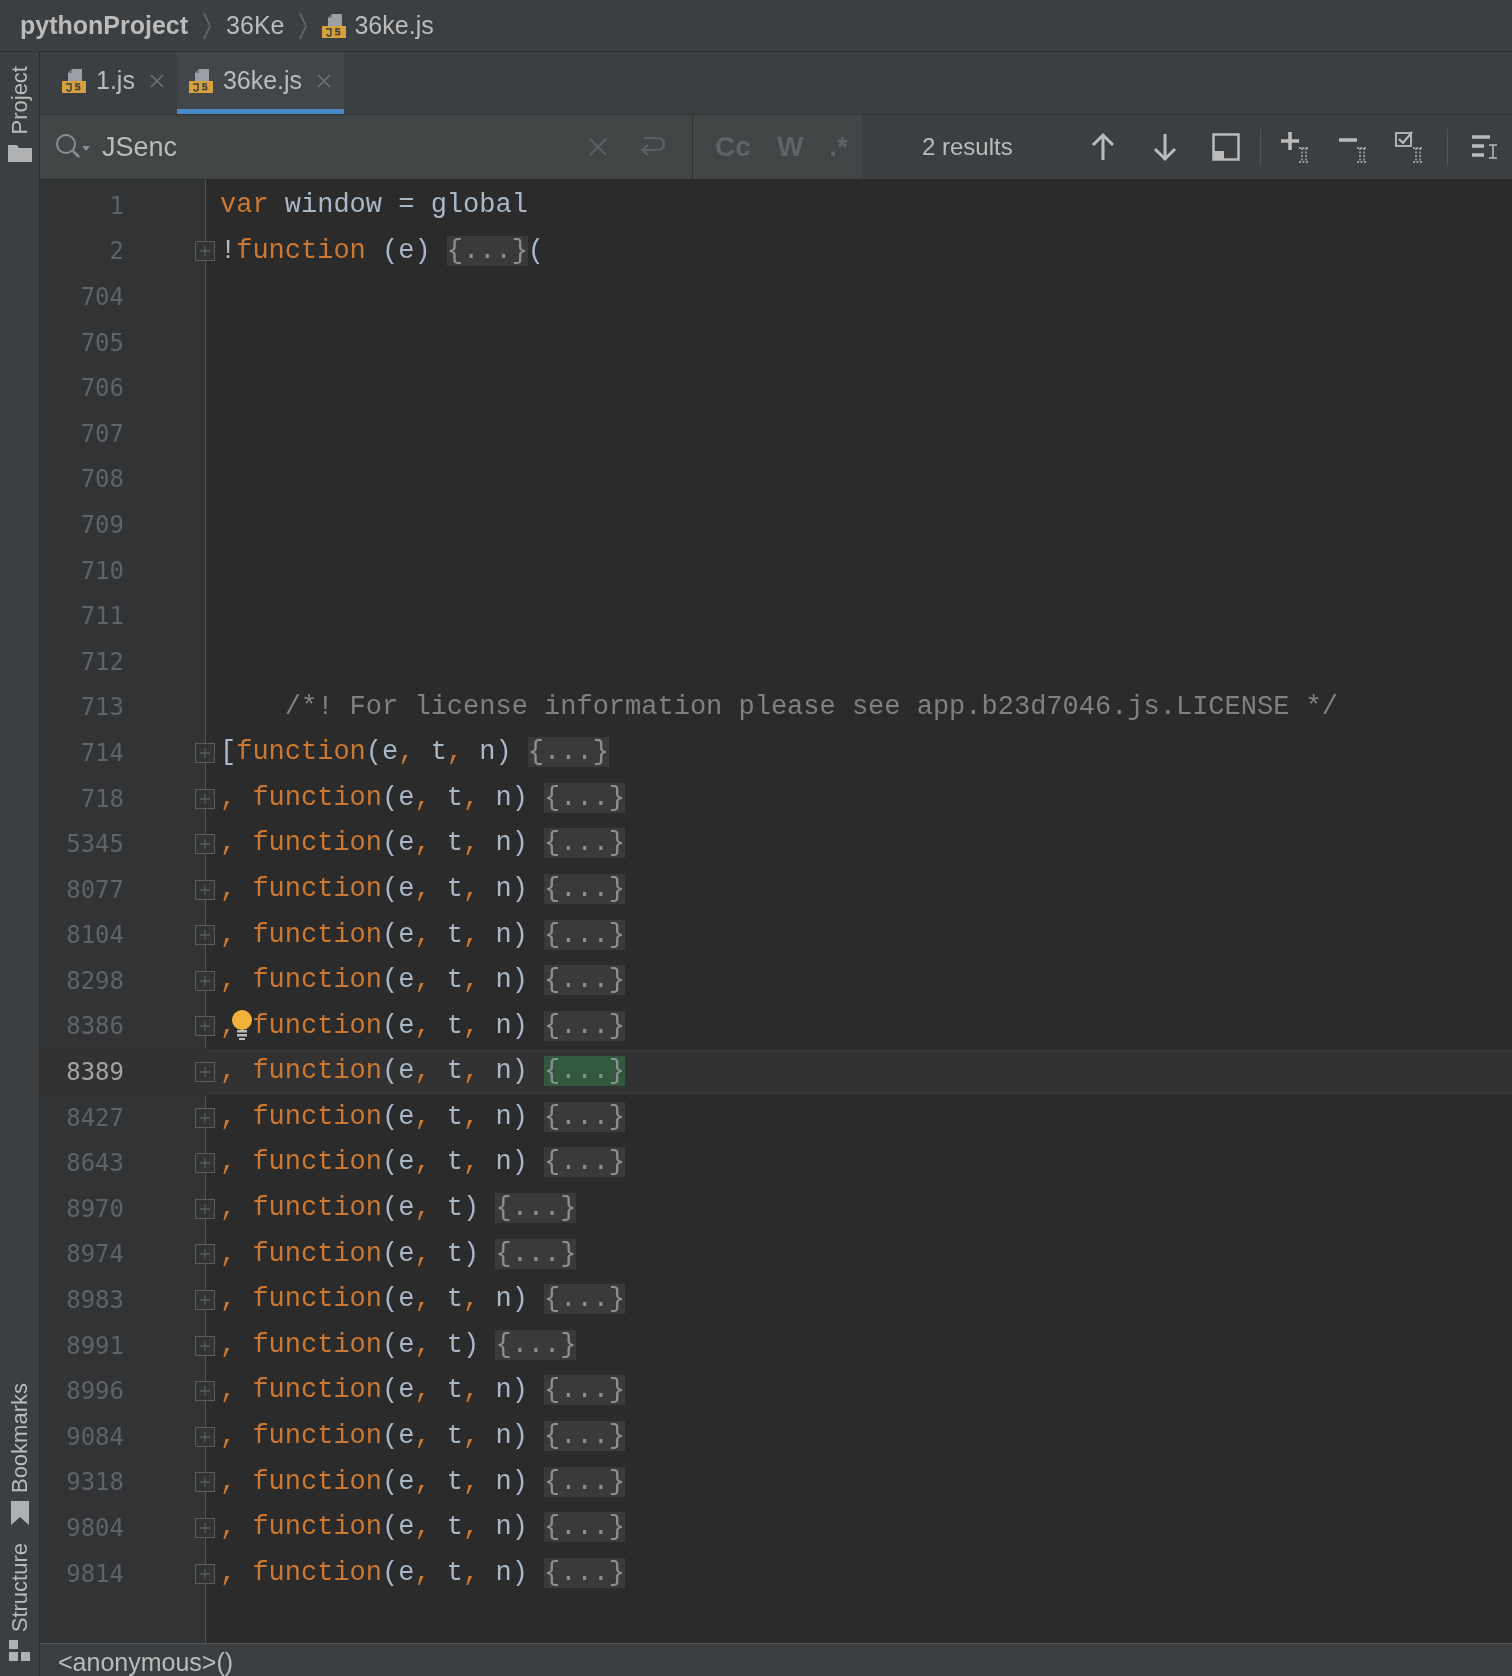  I want to click on line-number: 8389, so click(94, 1073).